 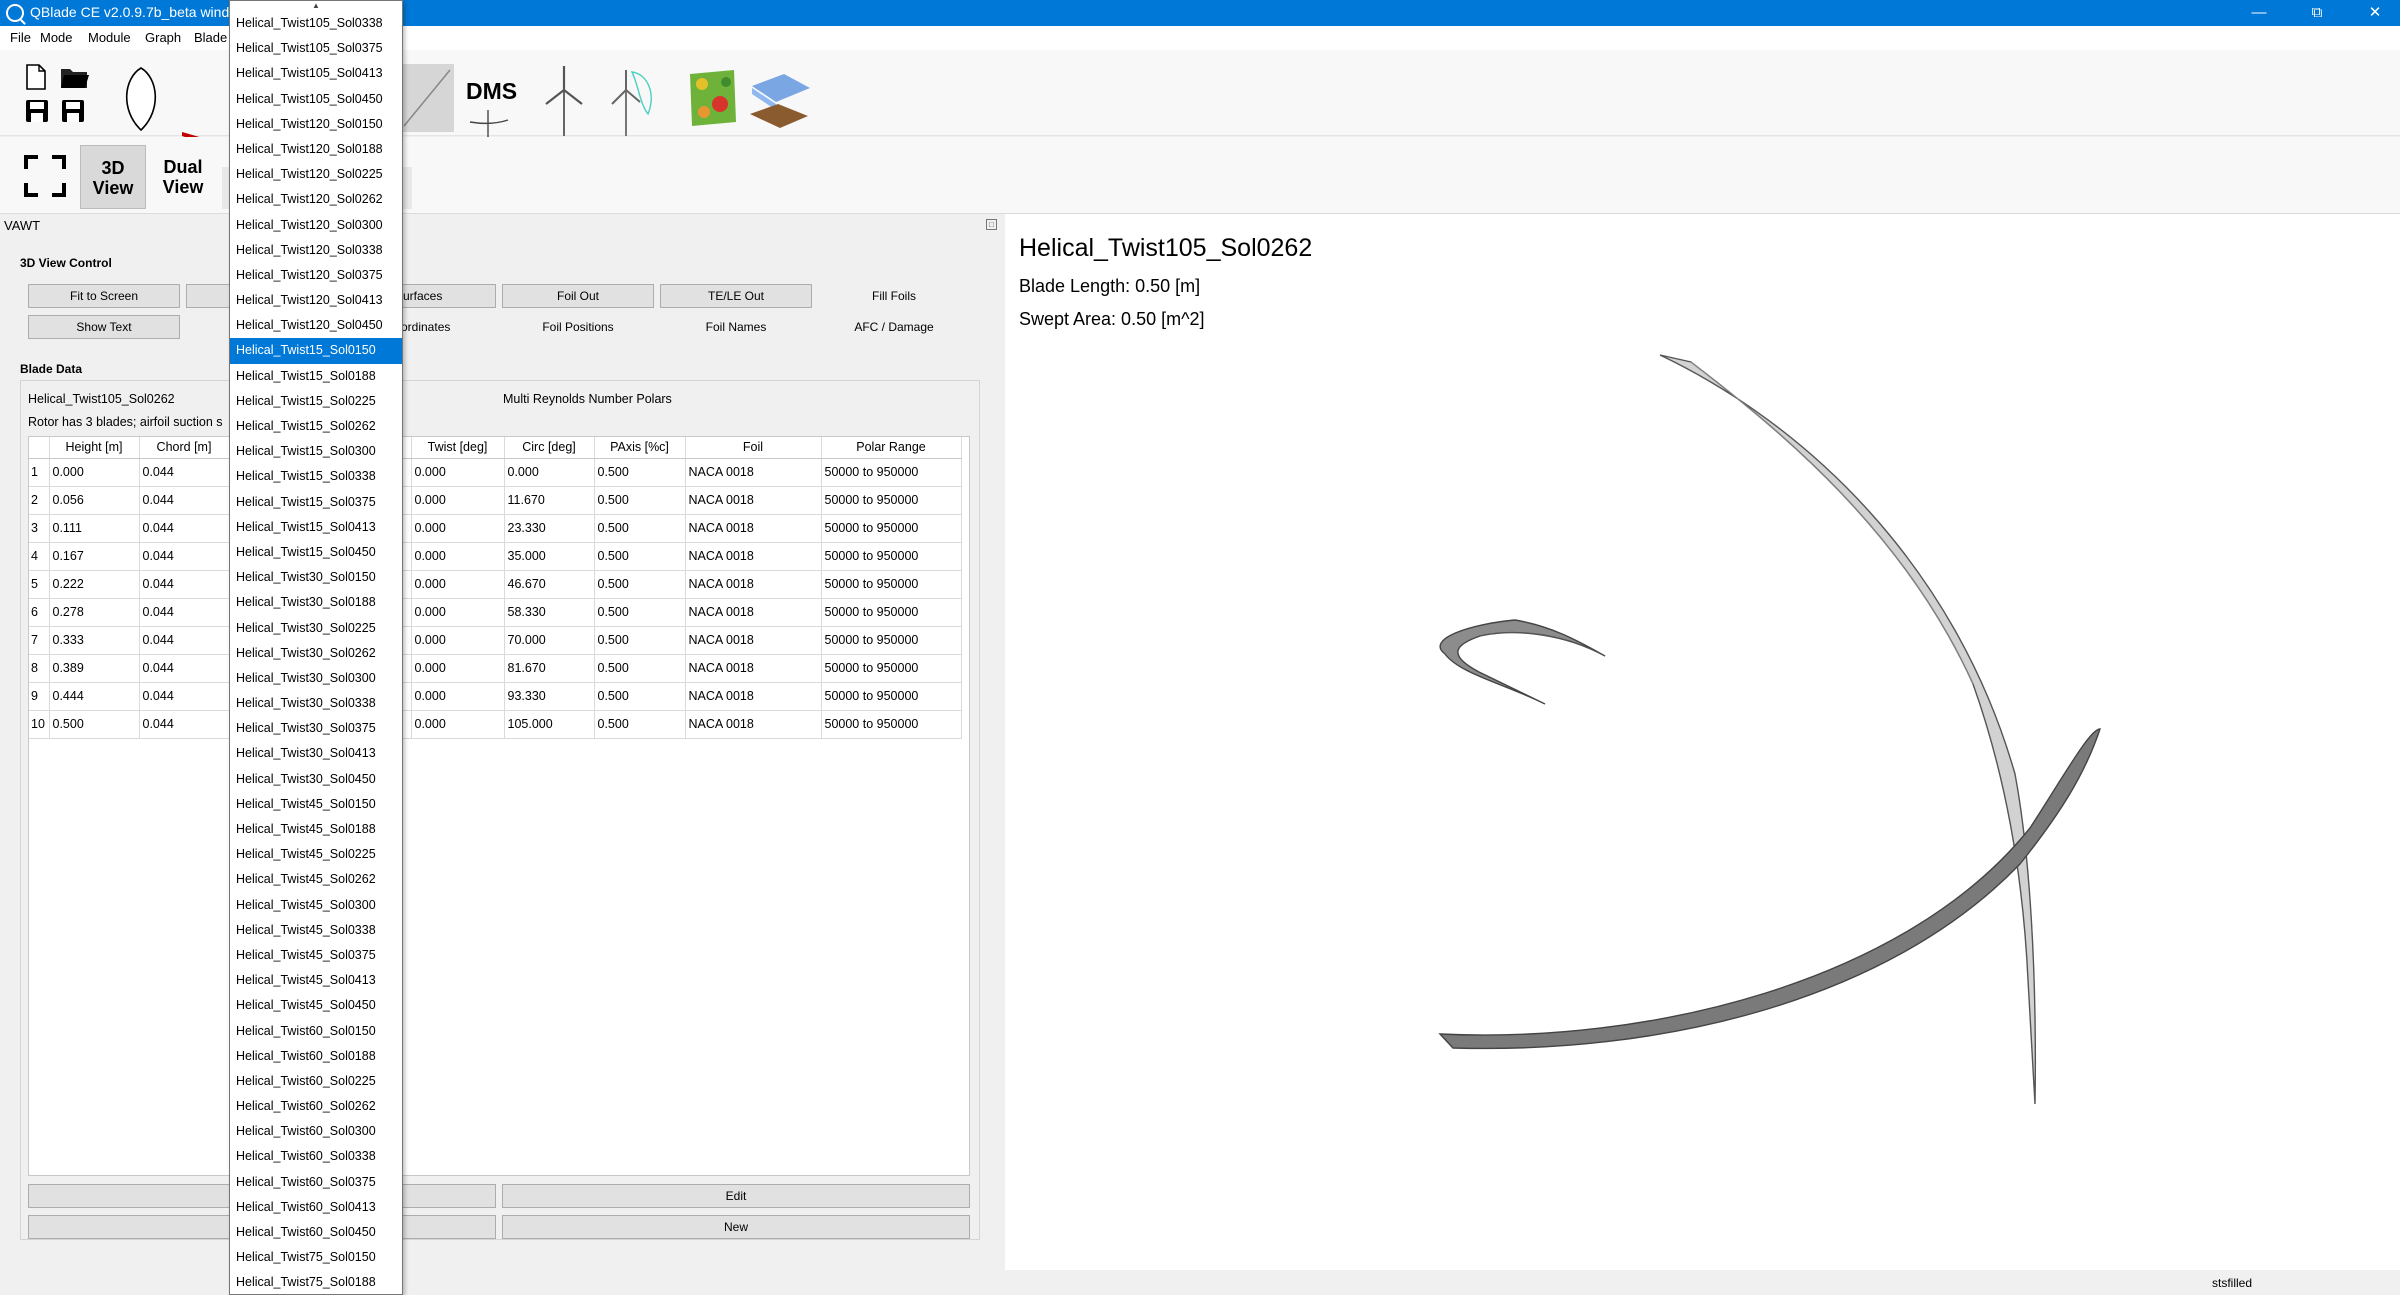 I want to click on dropdown-item: Helical_Twist15_Sol0300, so click(x=316, y=451).